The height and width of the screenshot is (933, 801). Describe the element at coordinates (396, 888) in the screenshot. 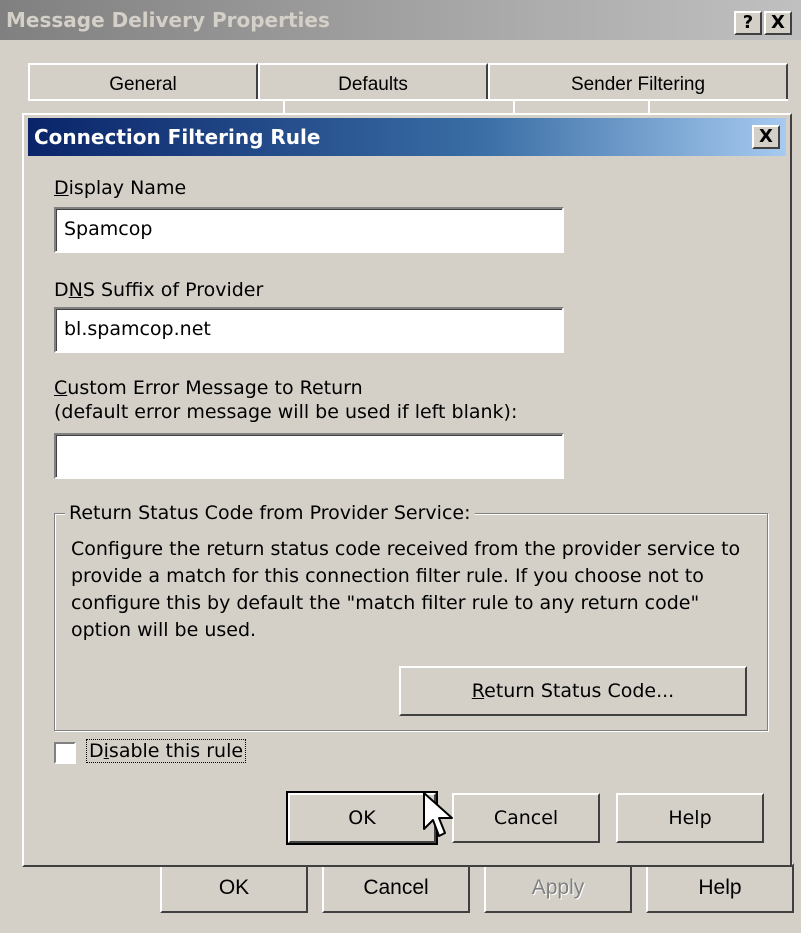

I see `outer-cancel-button: Cancel` at that location.